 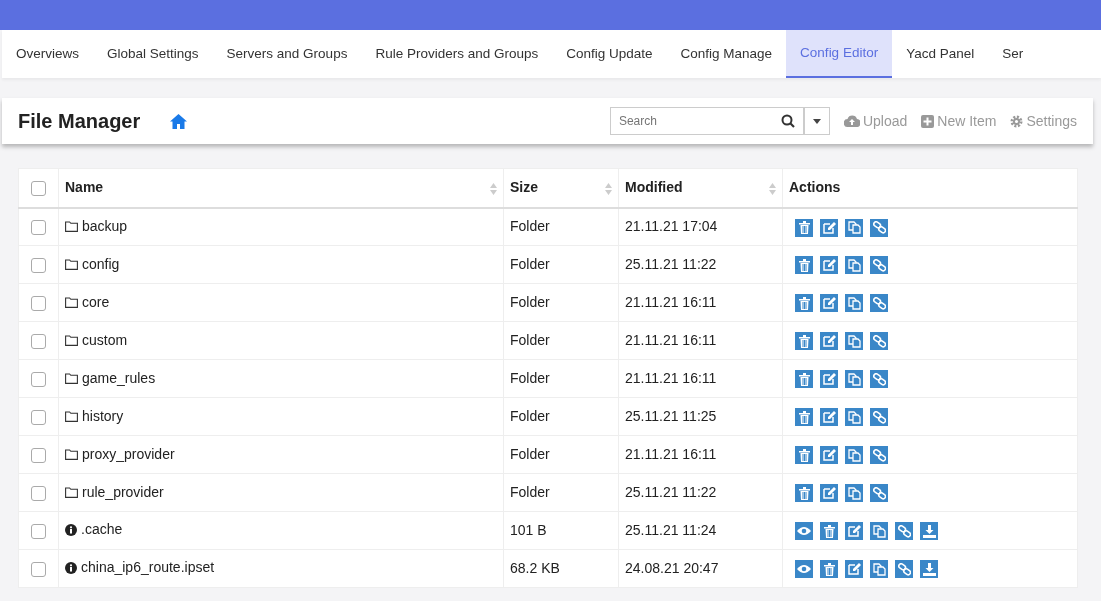 I want to click on caret-icon, so click(x=816, y=121).